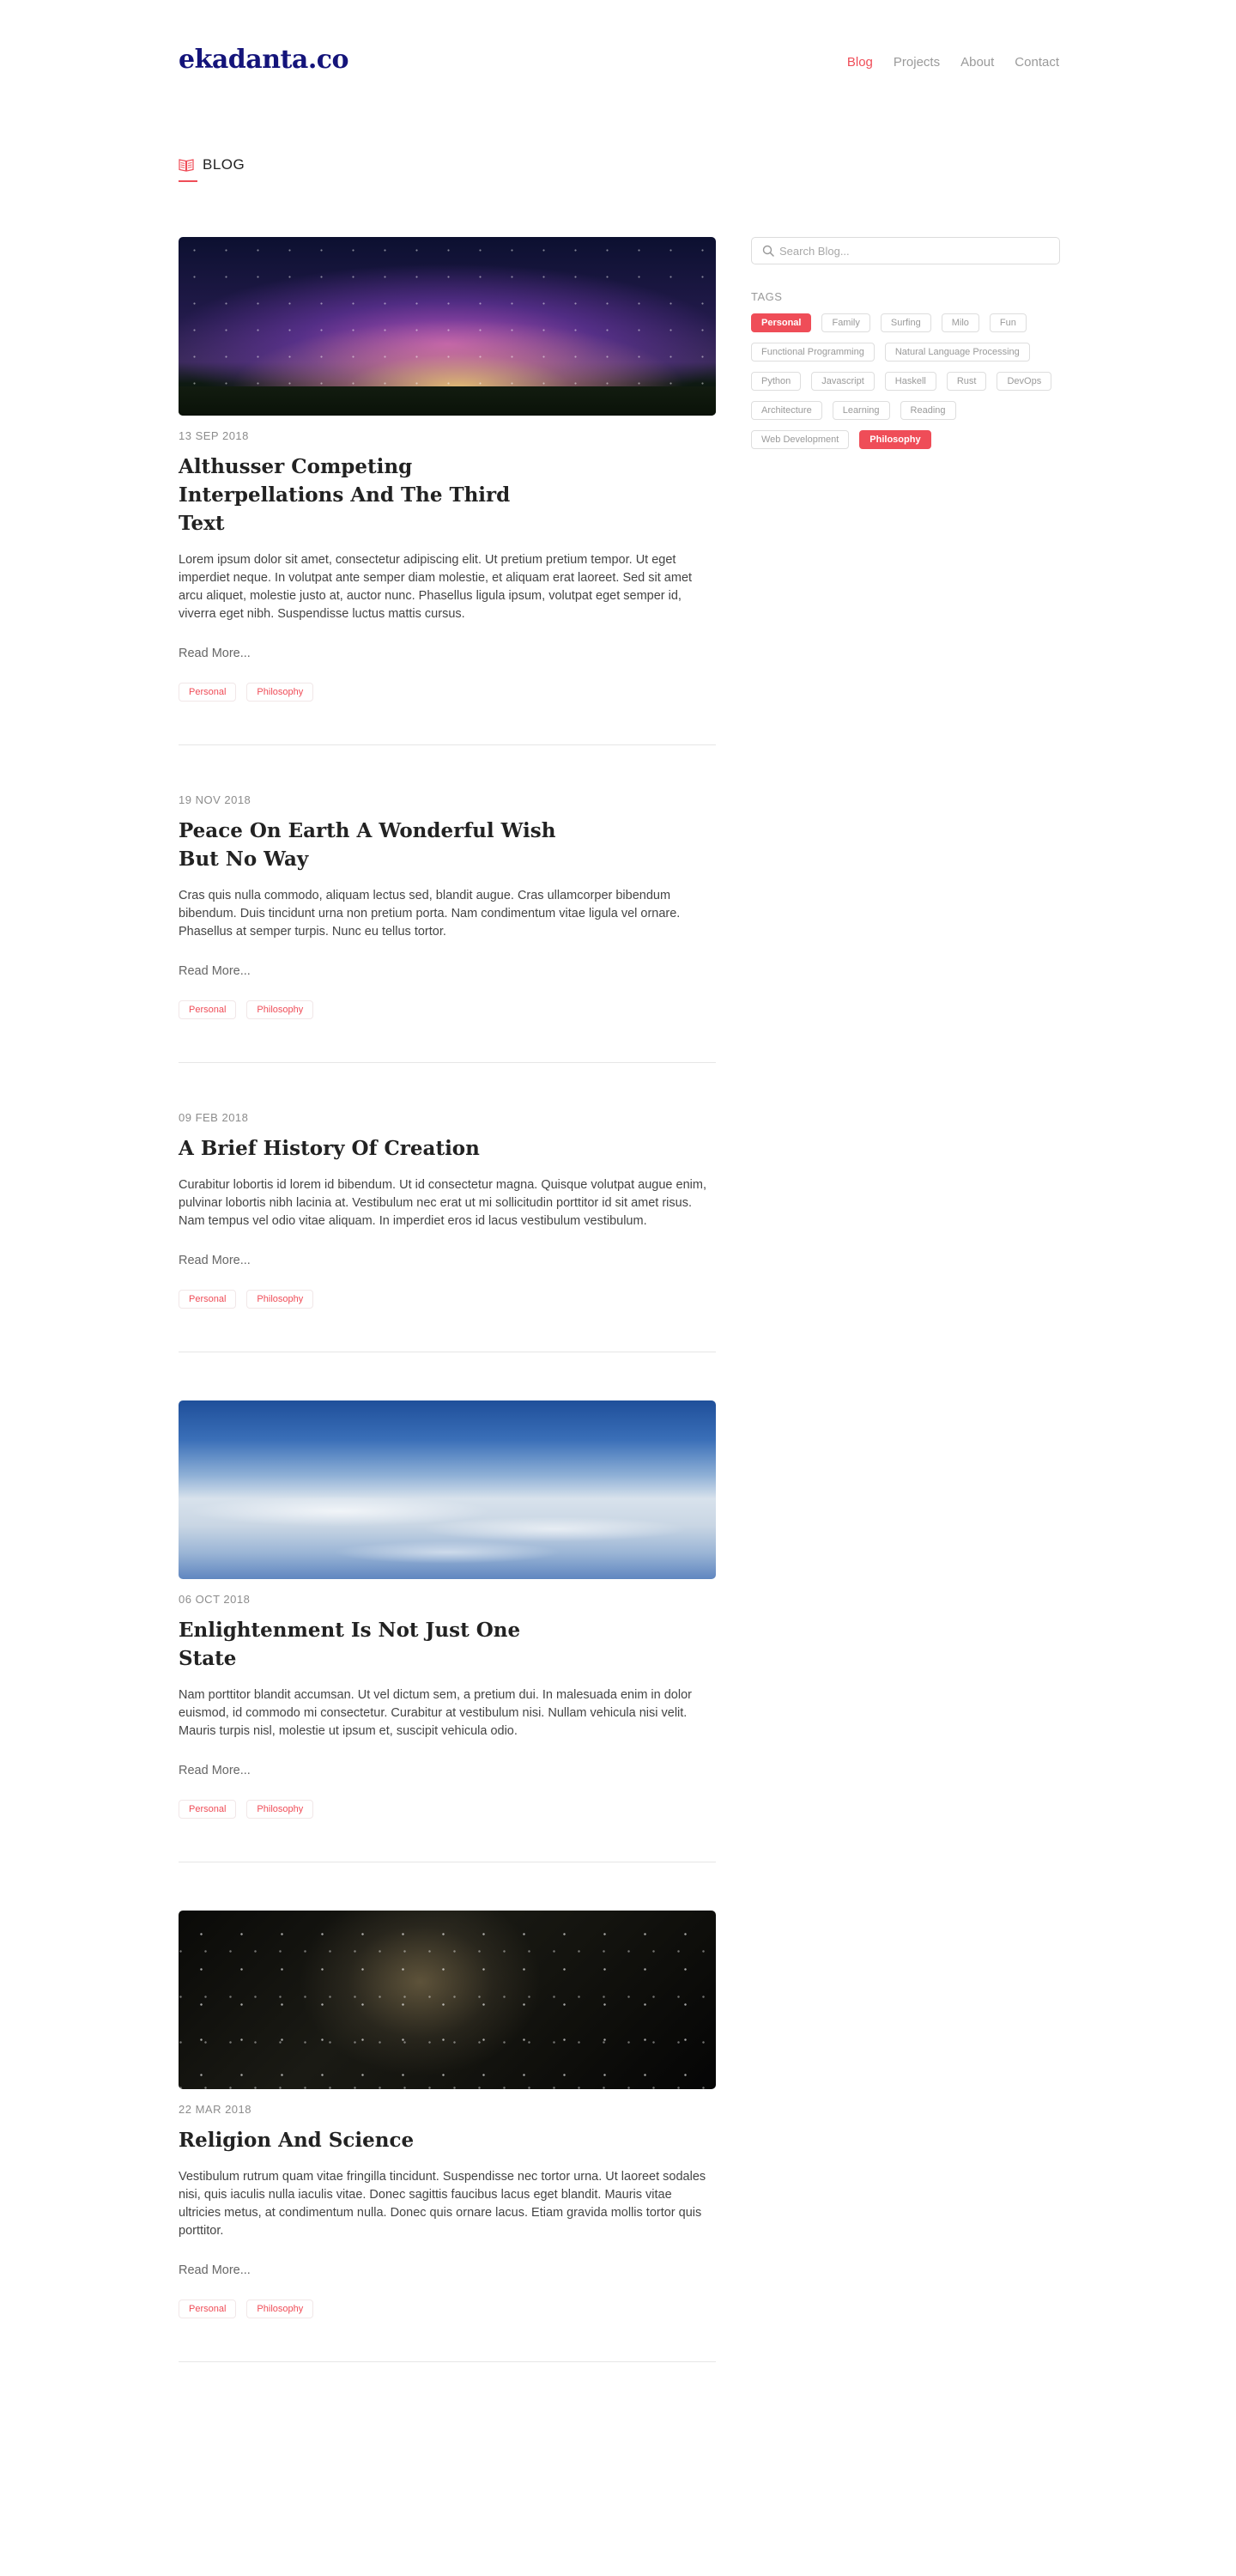  I want to click on tag-functional-programming: Functional Programming, so click(813, 352).